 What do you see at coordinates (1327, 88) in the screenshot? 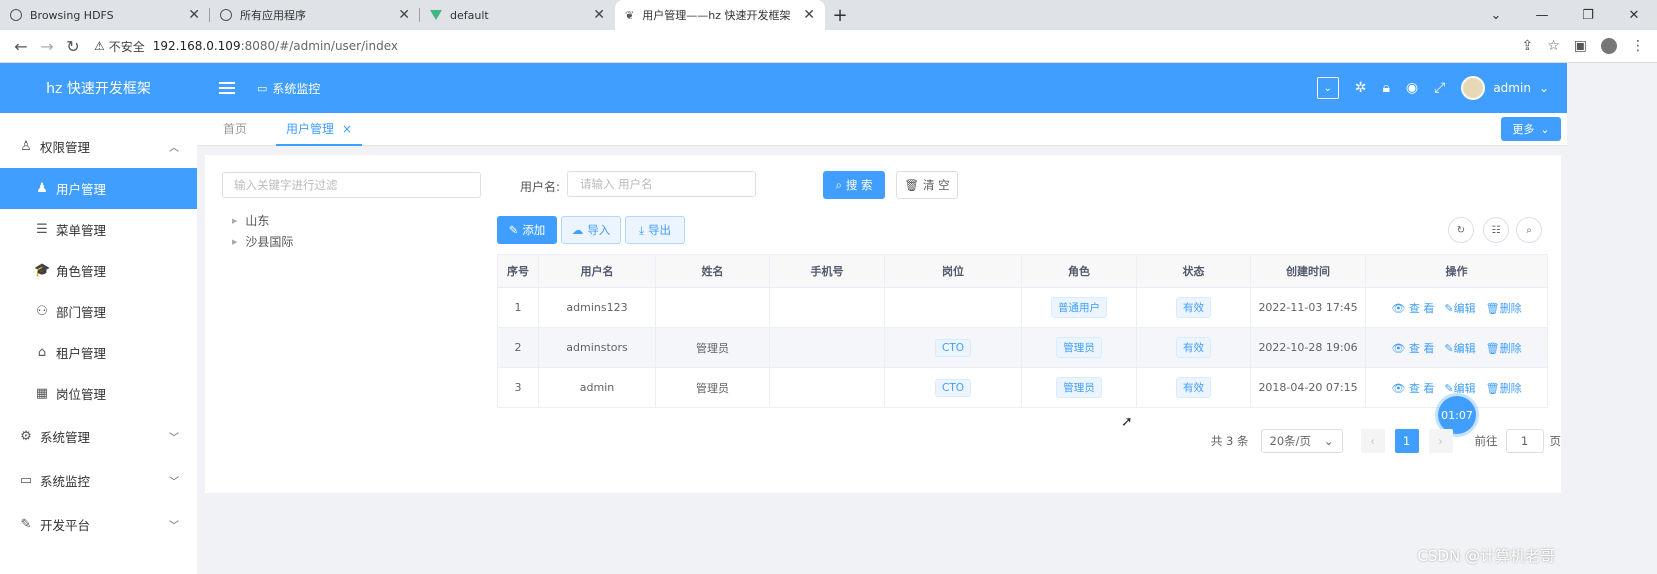
I see `dropdown-icon: ⌄` at bounding box center [1327, 88].